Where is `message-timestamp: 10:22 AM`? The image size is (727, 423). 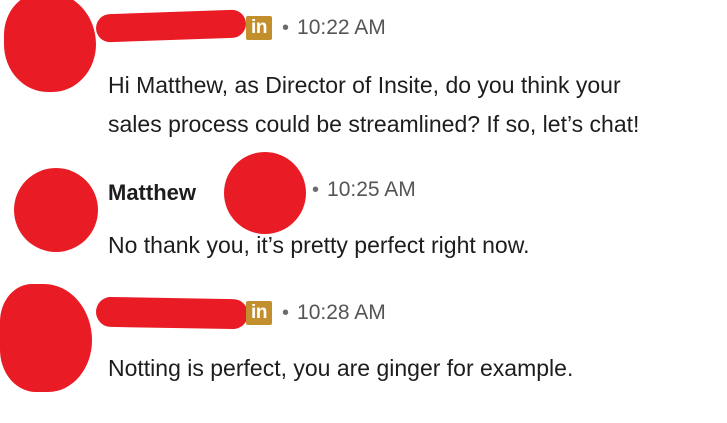
message-timestamp: 10:22 AM is located at coordinates (341, 27).